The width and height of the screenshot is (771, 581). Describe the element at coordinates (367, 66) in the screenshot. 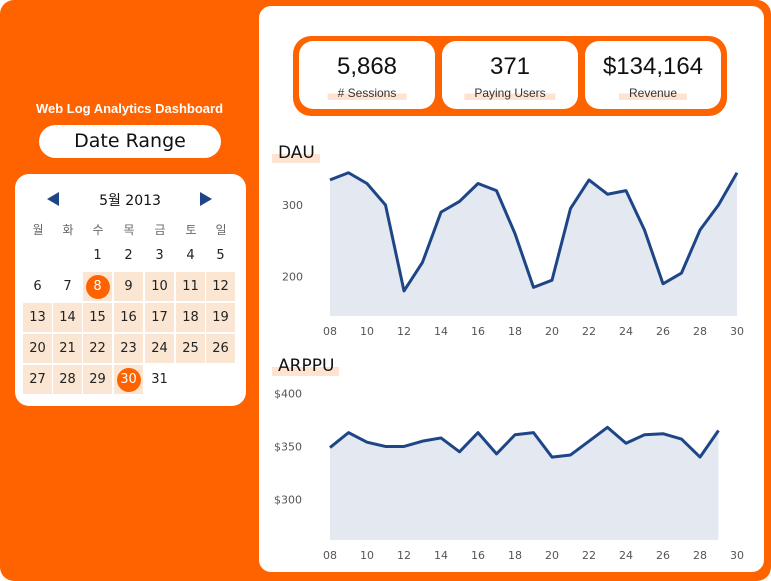

I see `kpi-value: 5,868` at that location.